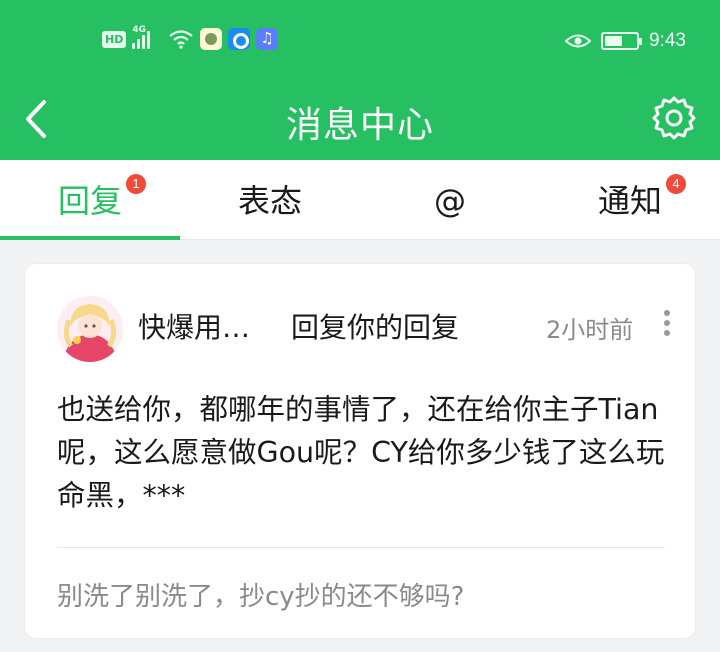 This screenshot has width=720, height=652. I want to click on tab-label: @, so click(450, 201).